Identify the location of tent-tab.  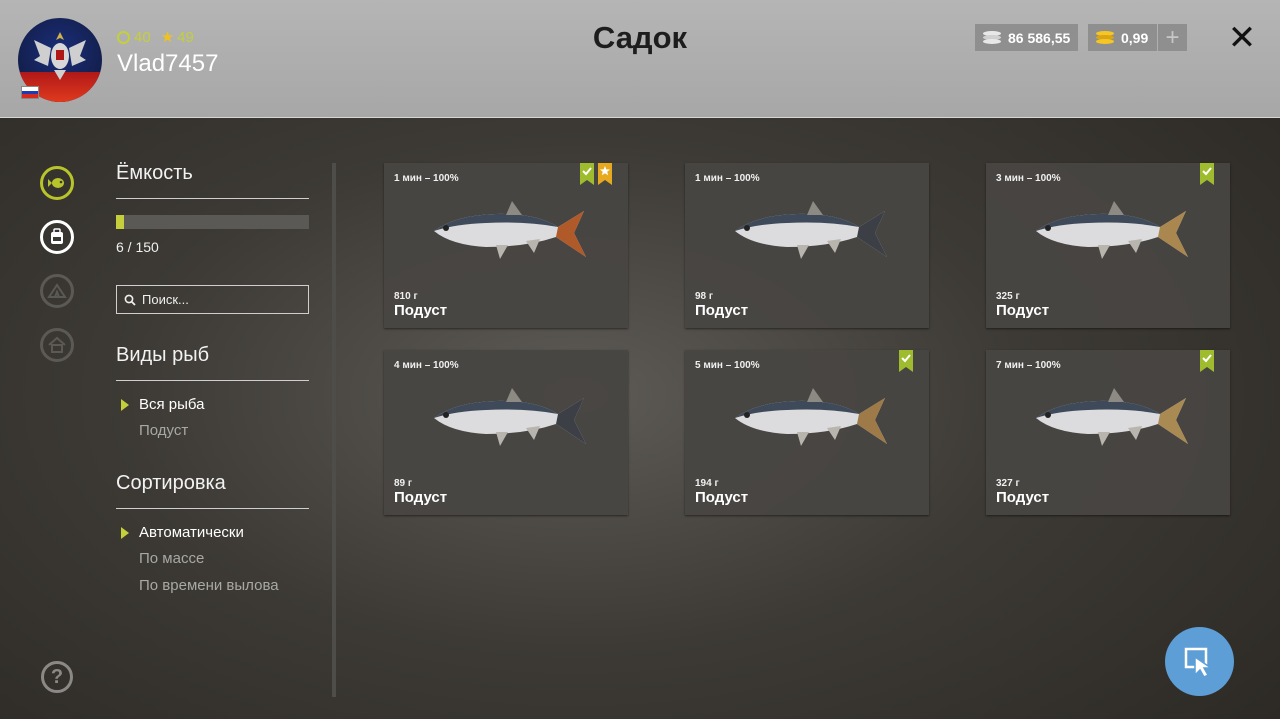
(57, 291).